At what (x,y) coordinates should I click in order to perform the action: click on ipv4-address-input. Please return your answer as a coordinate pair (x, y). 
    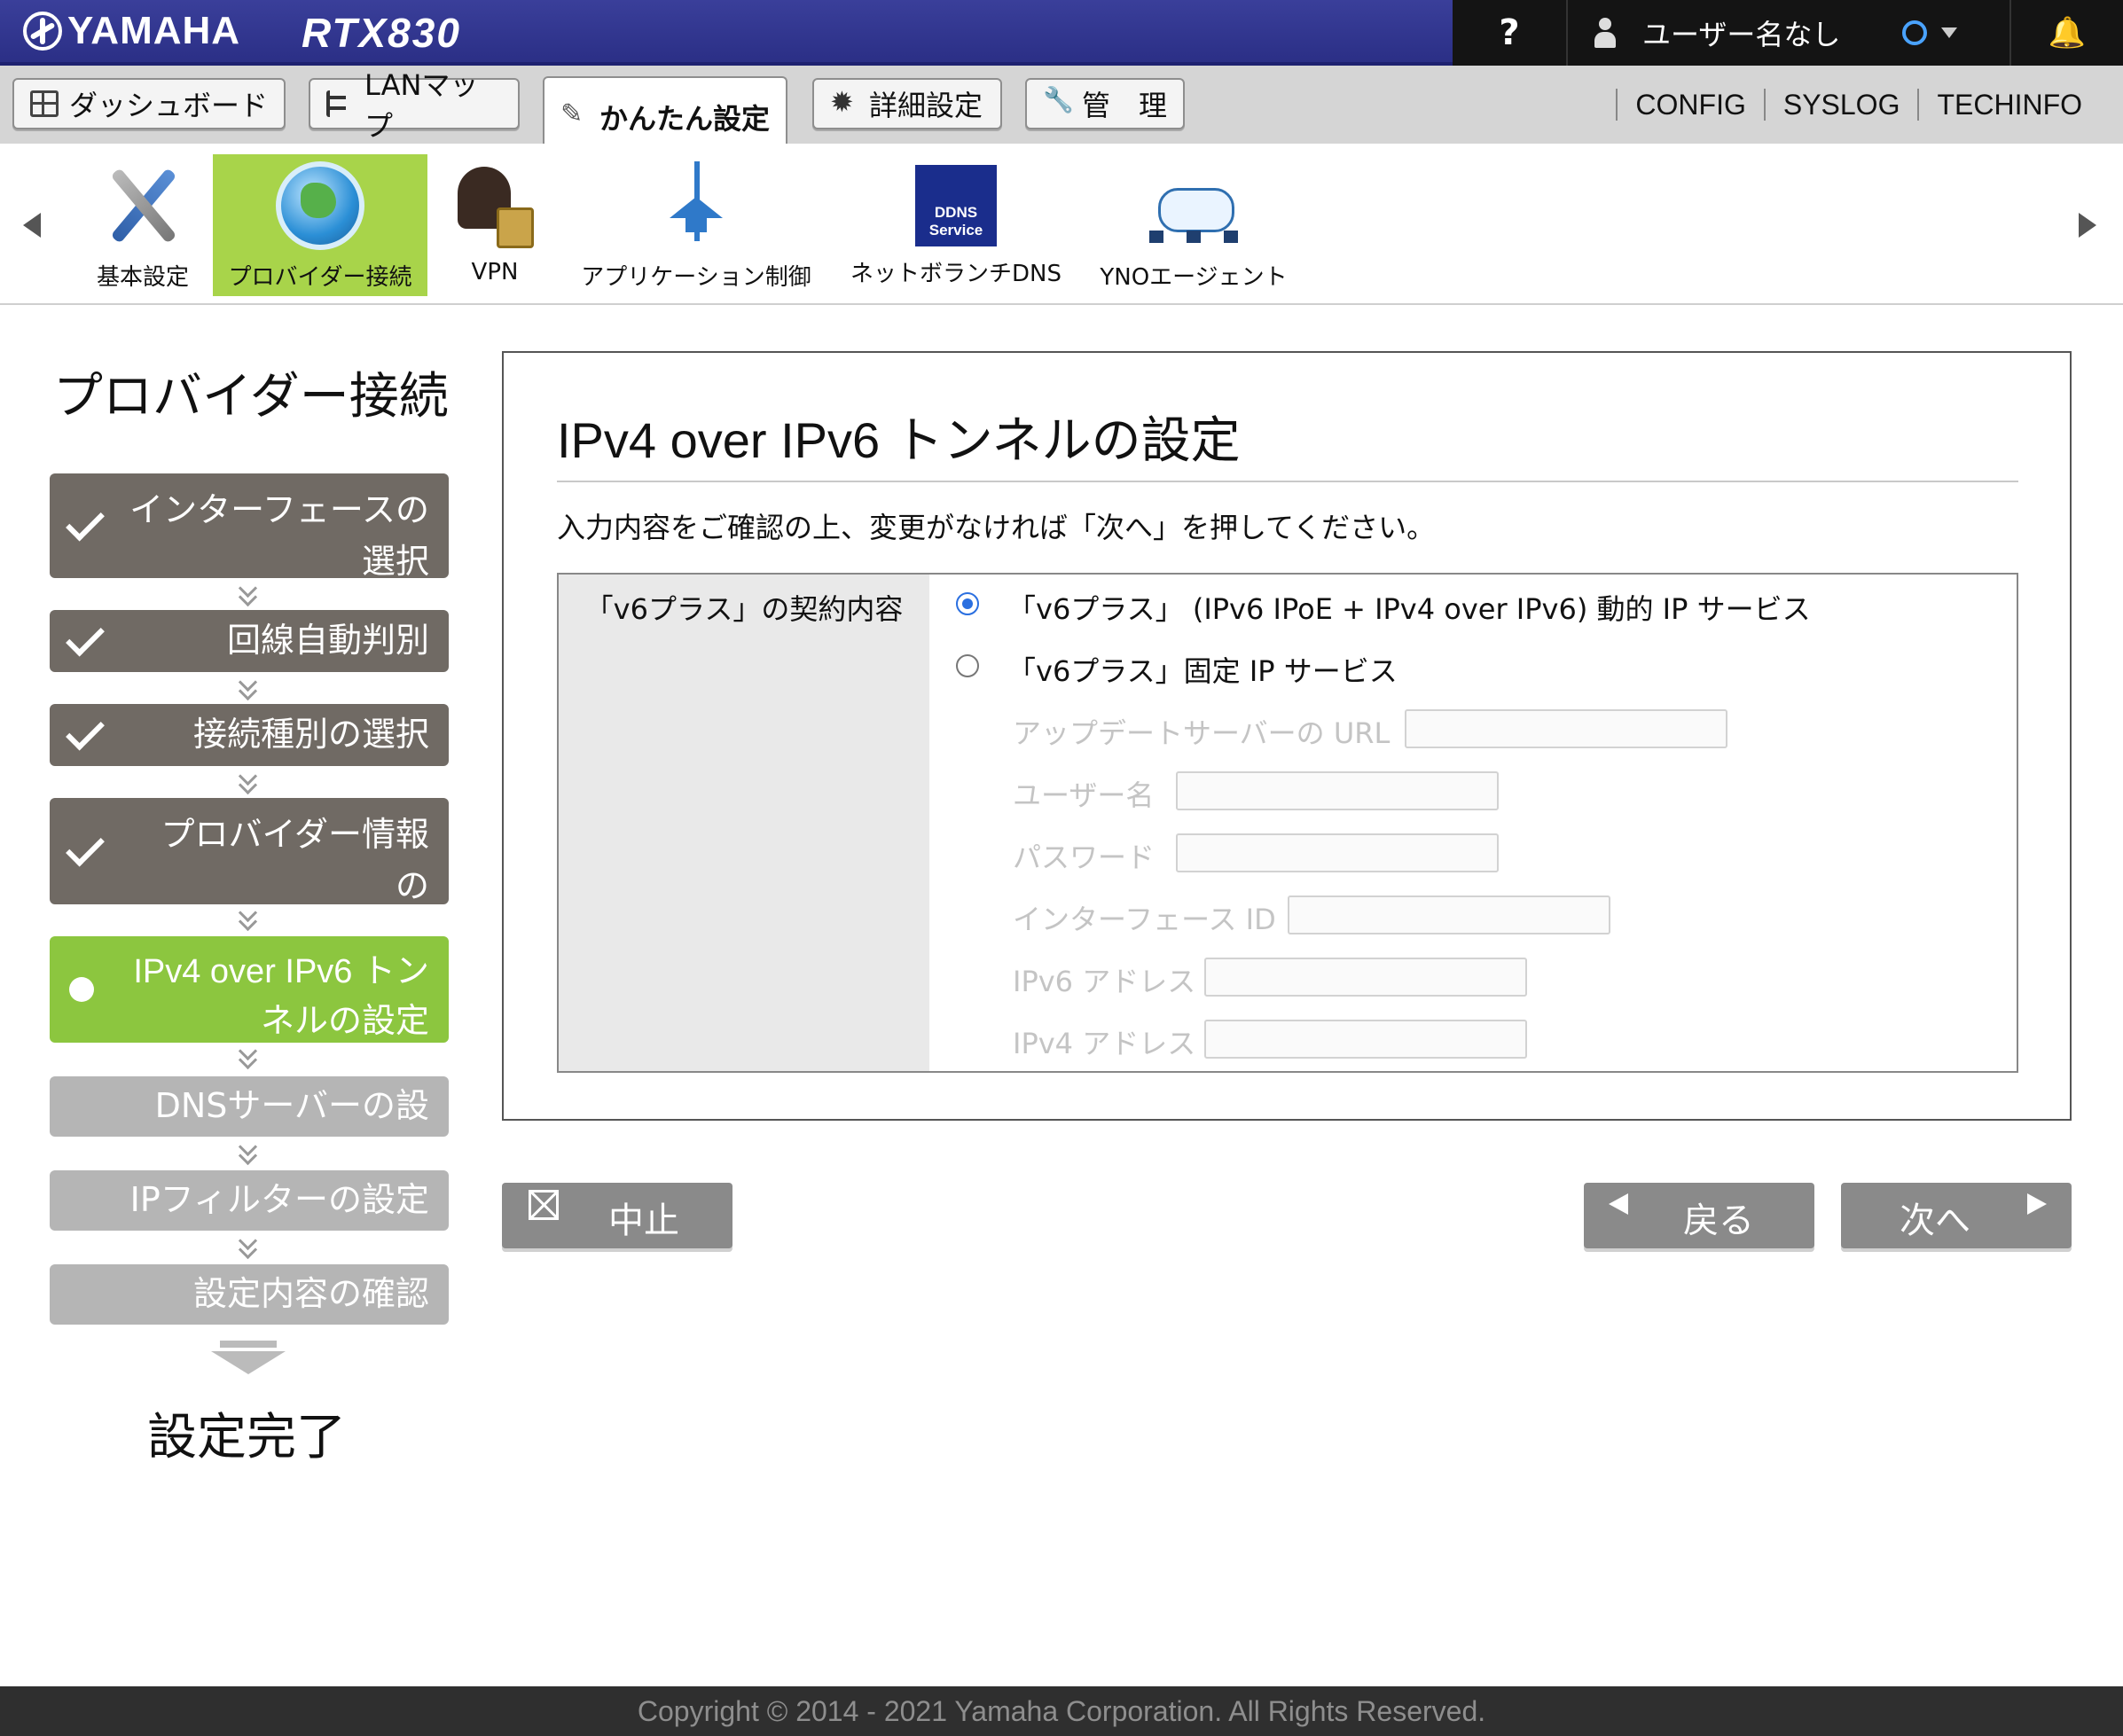
    Looking at the image, I should click on (1365, 1039).